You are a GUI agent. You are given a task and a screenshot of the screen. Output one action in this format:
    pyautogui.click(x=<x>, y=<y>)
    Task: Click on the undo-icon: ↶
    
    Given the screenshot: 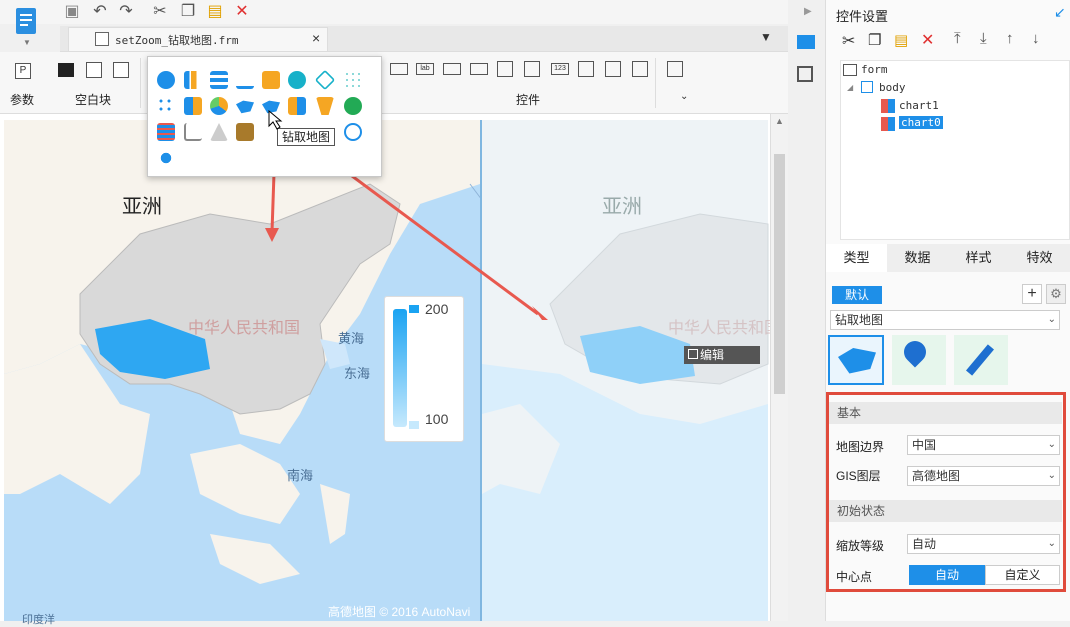 What is the action you would take?
    pyautogui.click(x=100, y=12)
    